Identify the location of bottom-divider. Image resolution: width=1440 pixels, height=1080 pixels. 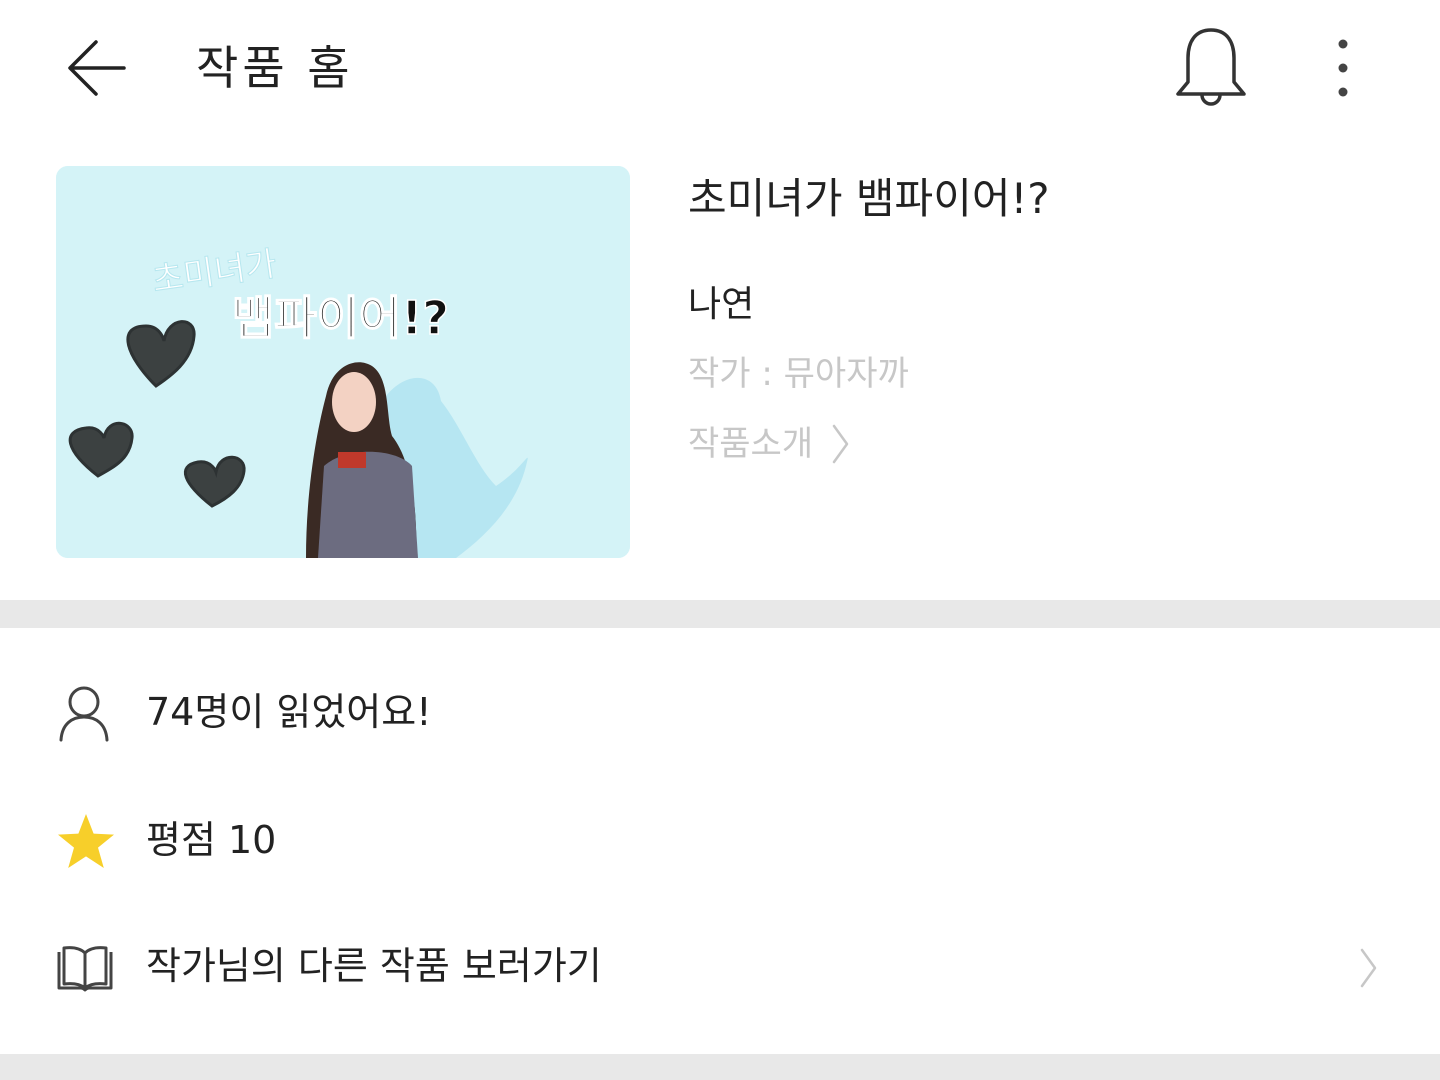
(720, 1067).